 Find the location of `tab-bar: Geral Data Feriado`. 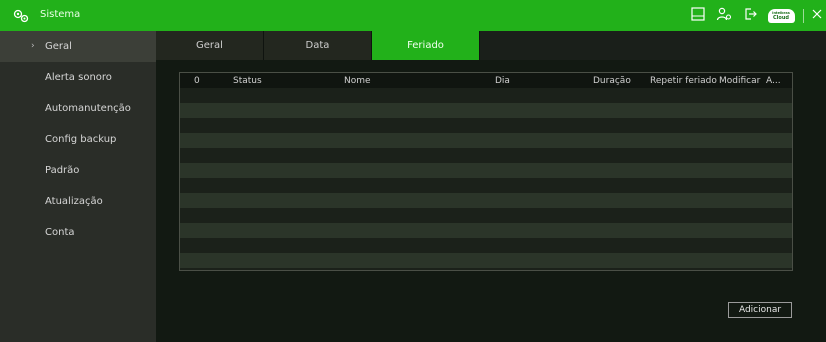

tab-bar: Geral Data Feriado is located at coordinates (491, 45).